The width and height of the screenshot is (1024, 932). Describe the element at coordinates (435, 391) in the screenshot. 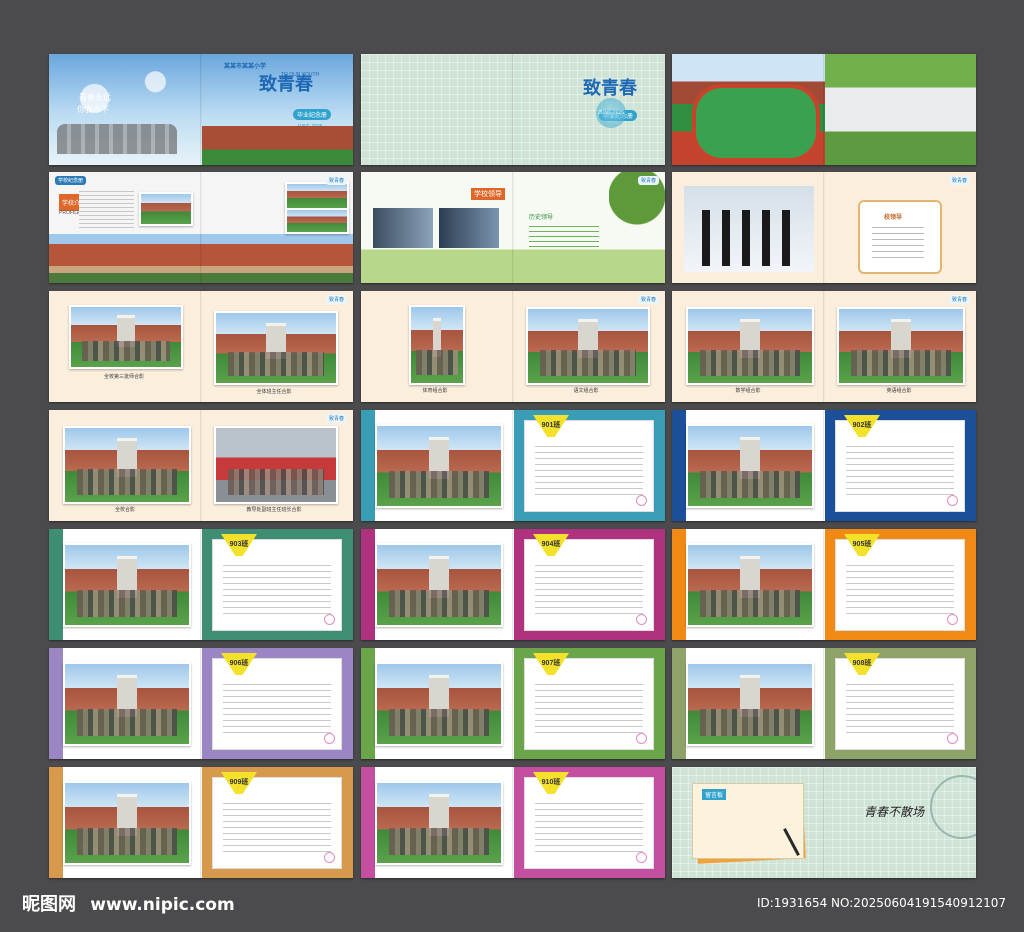

I see `caption: 体育组合影` at that location.